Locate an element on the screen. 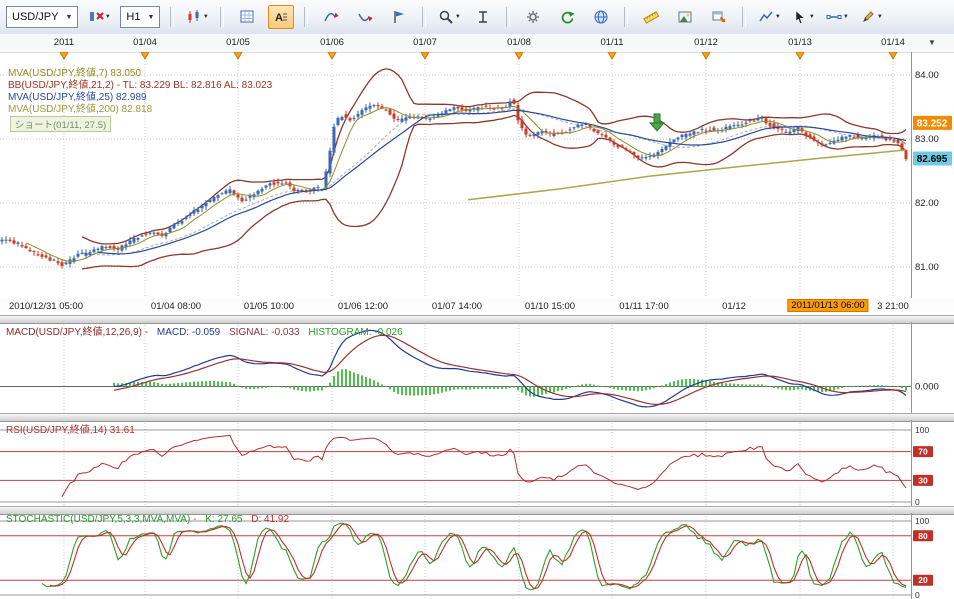 Image resolution: width=954 pixels, height=599 pixels. price-tick-label: 83.00 is located at coordinates (927, 139).